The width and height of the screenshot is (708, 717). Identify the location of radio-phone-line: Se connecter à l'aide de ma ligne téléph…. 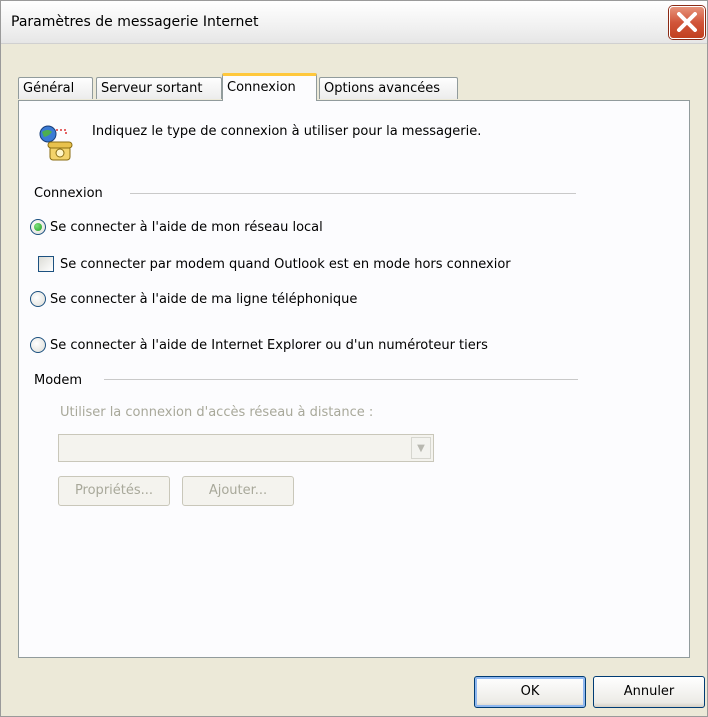
(193, 299).